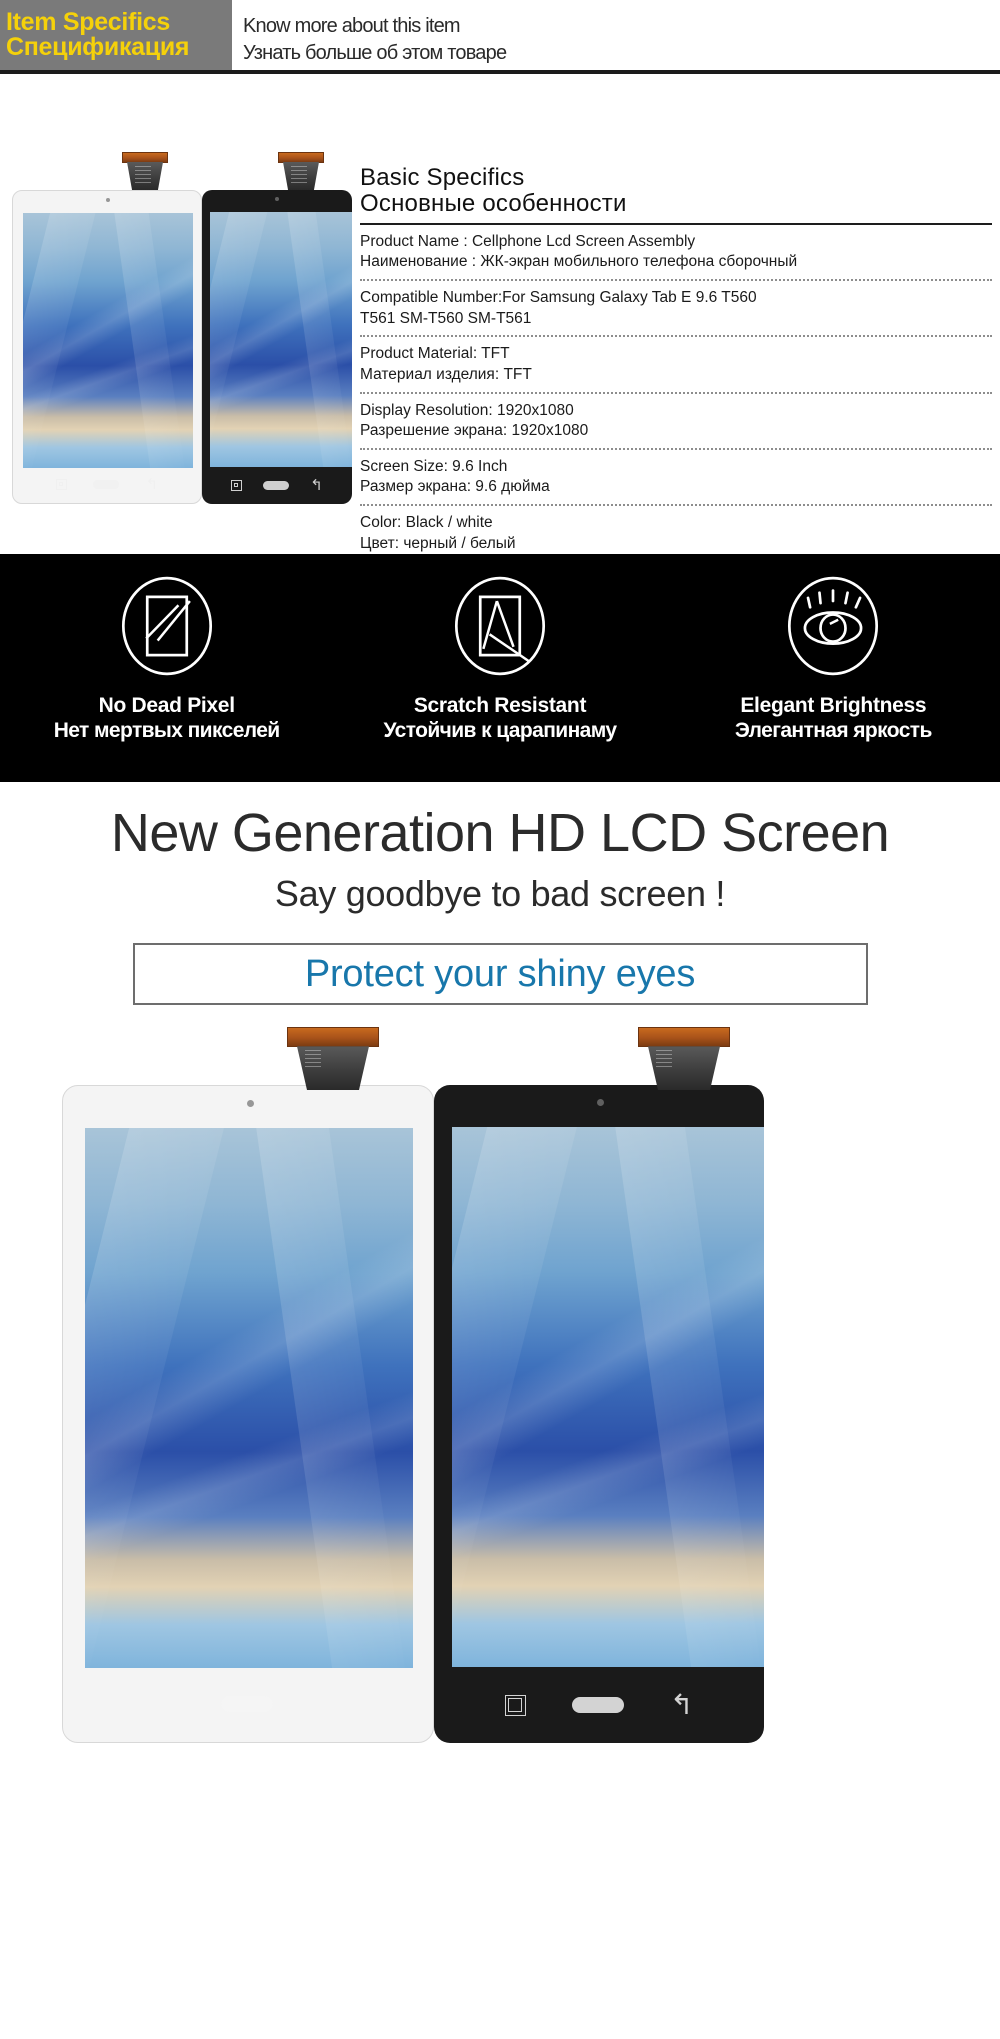  I want to click on product-image-top: ↰ ↰, so click(182, 328).